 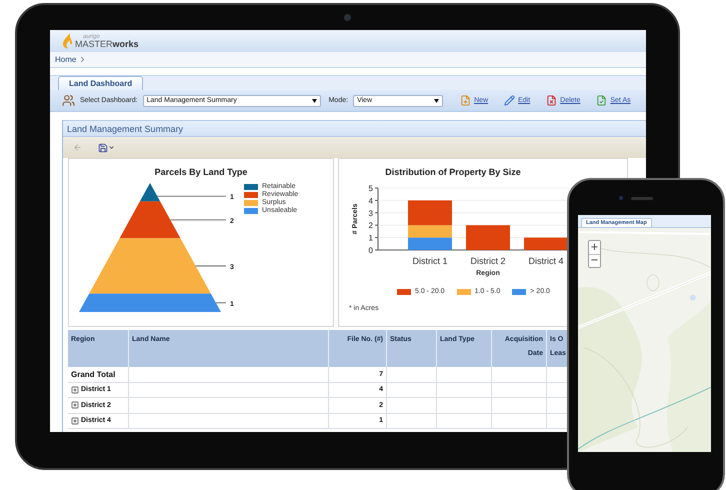 I want to click on tick-label: 5, so click(x=370, y=188).